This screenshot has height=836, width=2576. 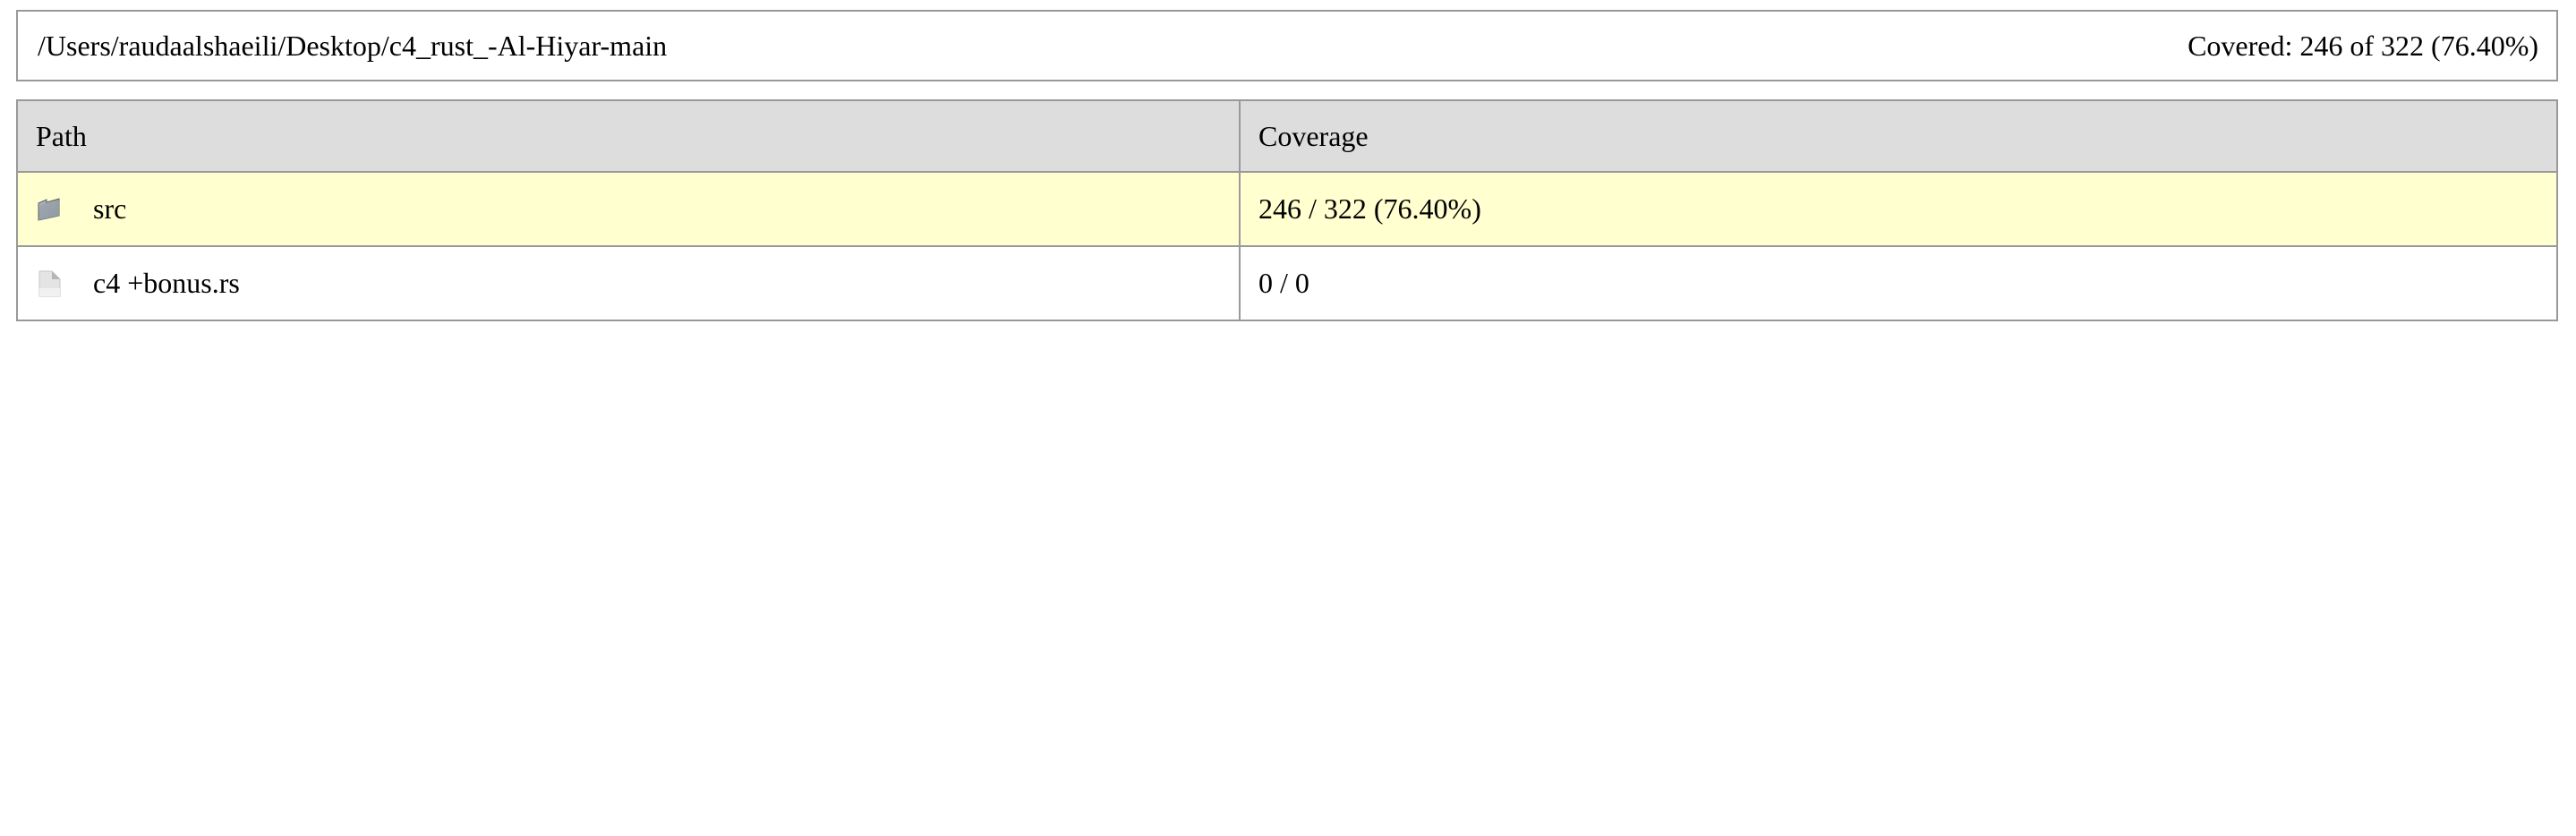 What do you see at coordinates (1898, 209) in the screenshot?
I see `coverage-cell: 246 / 322 (76.40%)` at bounding box center [1898, 209].